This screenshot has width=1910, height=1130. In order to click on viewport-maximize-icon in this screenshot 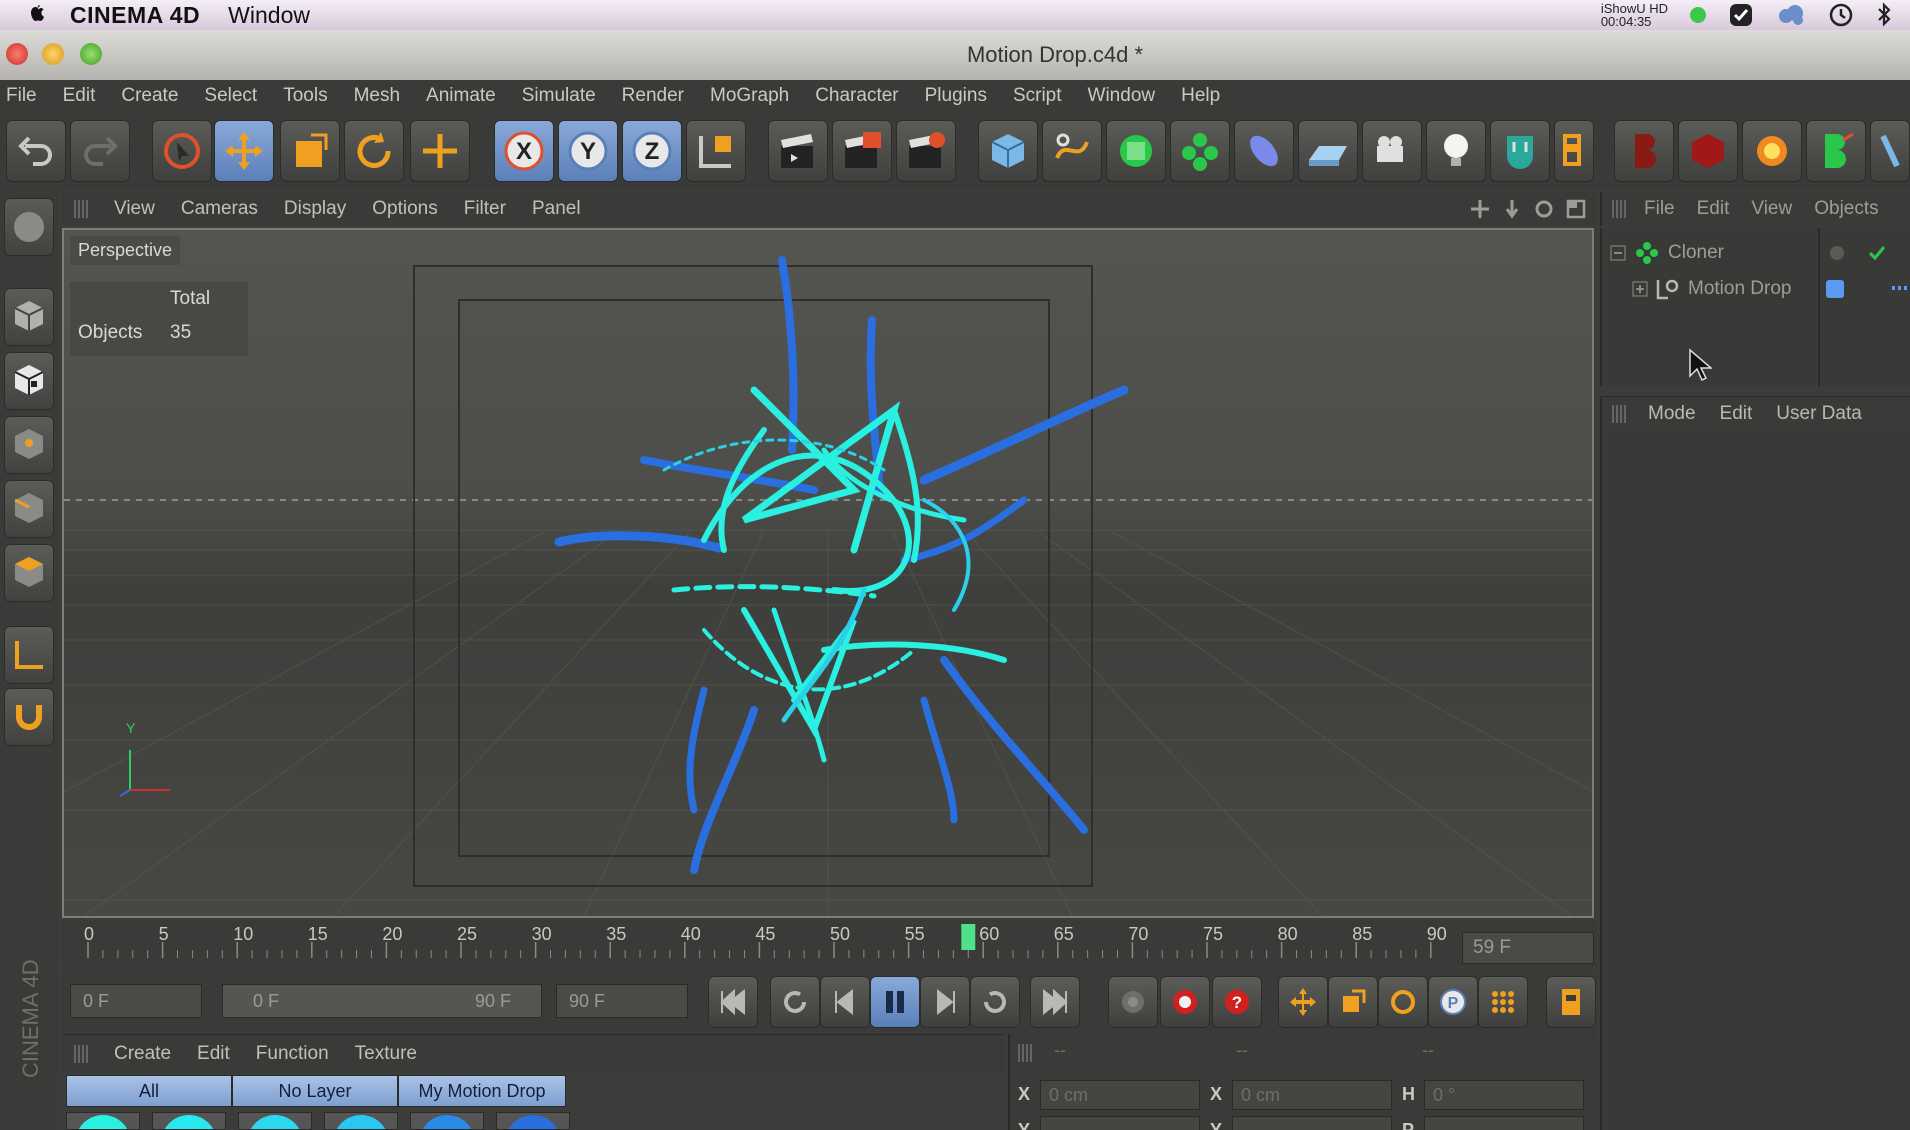, I will do `click(1576, 209)`.